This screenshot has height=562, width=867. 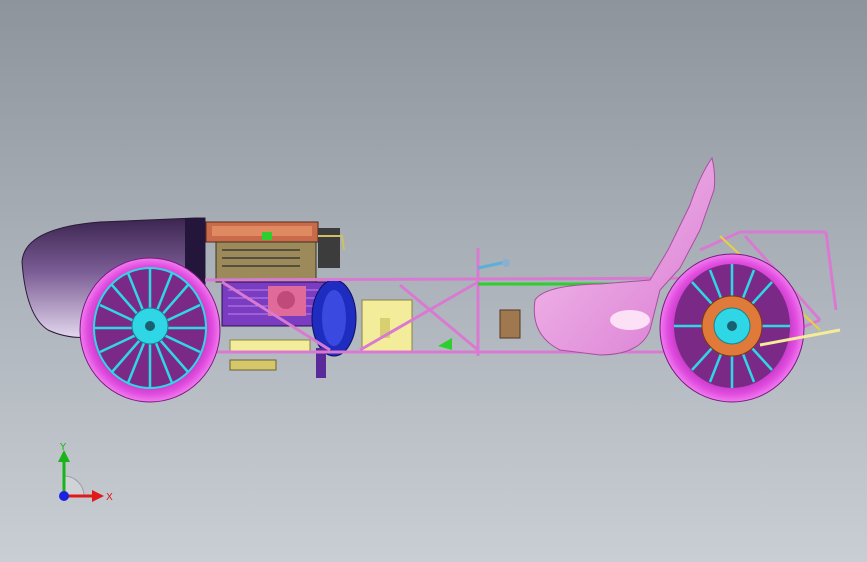 What do you see at coordinates (150, 330) in the screenshot?
I see `front-wheel` at bounding box center [150, 330].